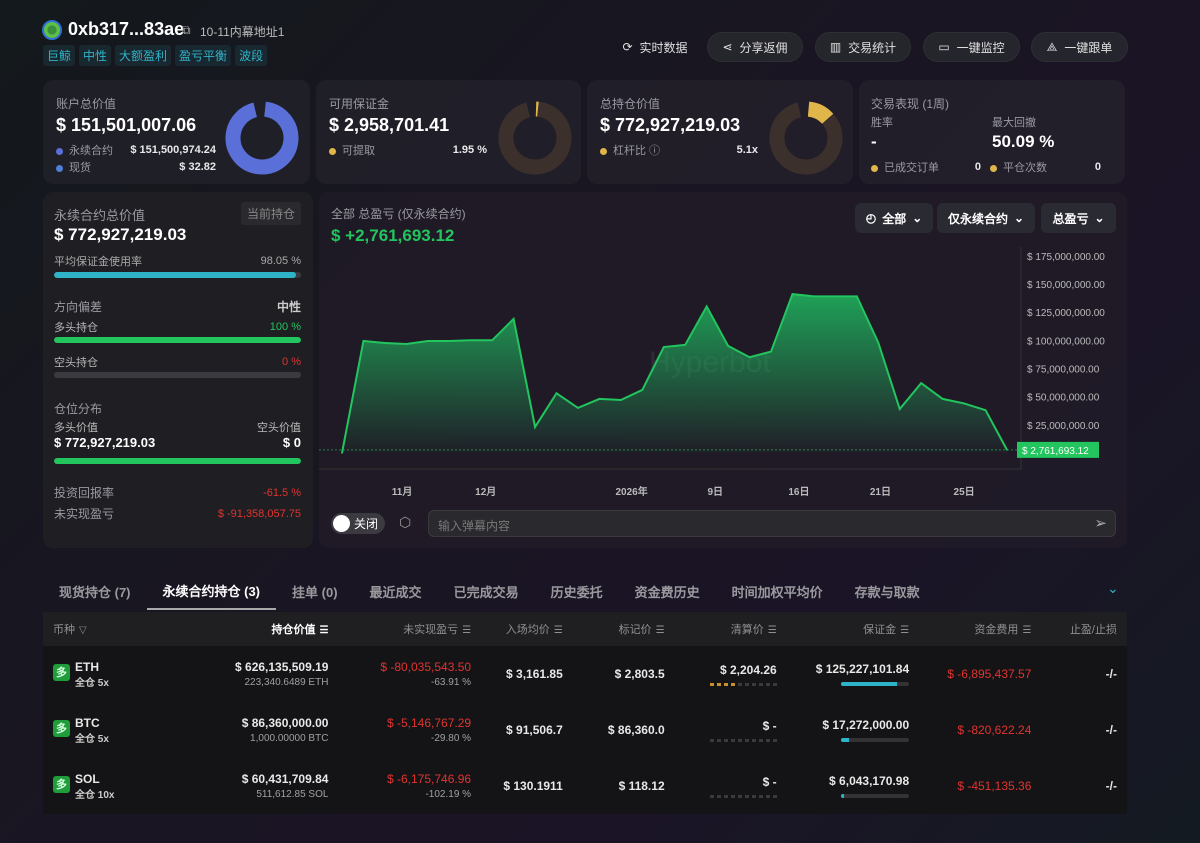 The image size is (1200, 843). Describe the element at coordinates (186, 30) in the screenshot. I see `copy-icon: ⧉` at that location.